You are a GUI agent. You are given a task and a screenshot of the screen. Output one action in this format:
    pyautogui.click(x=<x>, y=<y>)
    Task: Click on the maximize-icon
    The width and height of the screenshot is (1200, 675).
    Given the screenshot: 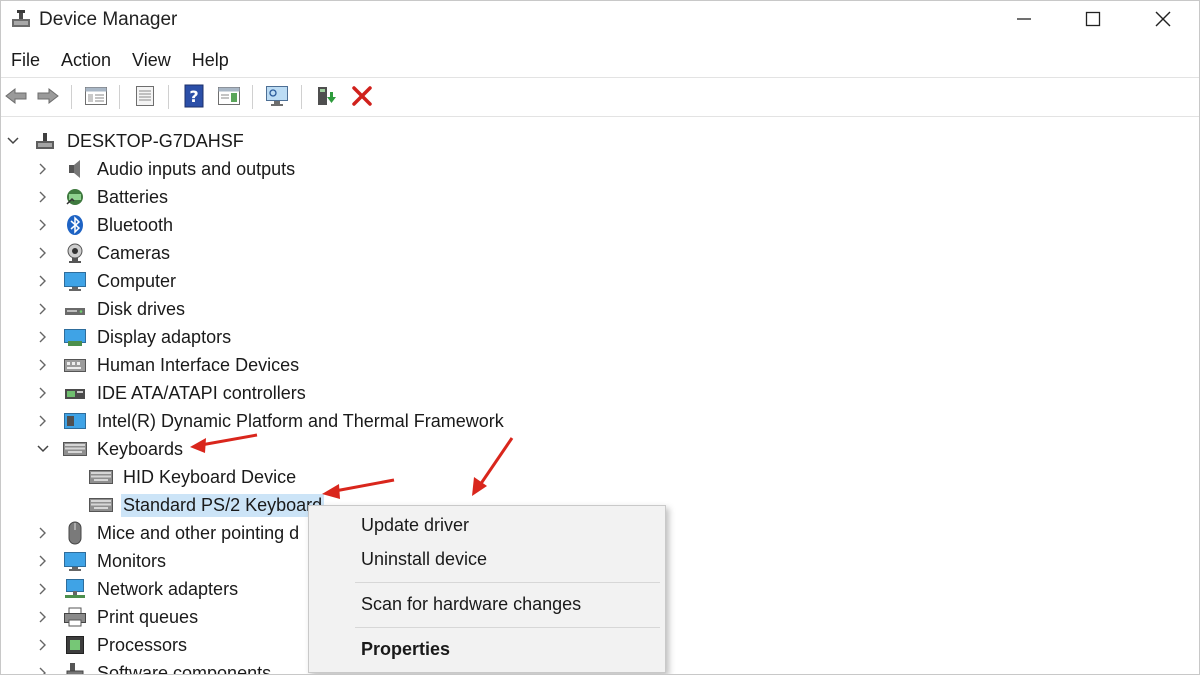 What is the action you would take?
    pyautogui.click(x=1093, y=19)
    